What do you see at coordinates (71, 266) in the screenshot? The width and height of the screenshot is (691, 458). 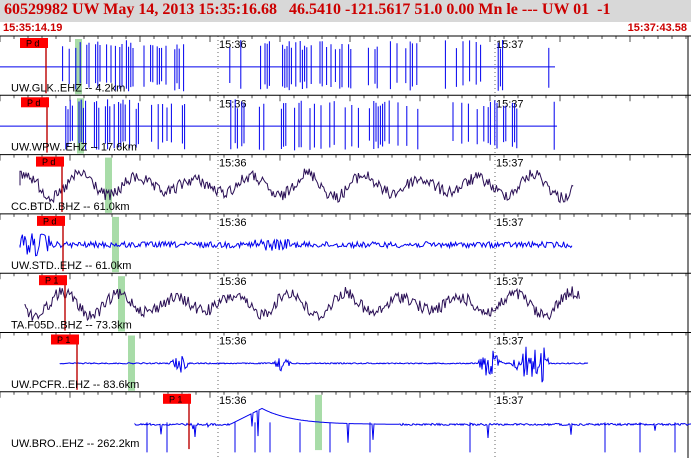 I see `channel-label: UW.STD..EHZ -- 61.0km` at bounding box center [71, 266].